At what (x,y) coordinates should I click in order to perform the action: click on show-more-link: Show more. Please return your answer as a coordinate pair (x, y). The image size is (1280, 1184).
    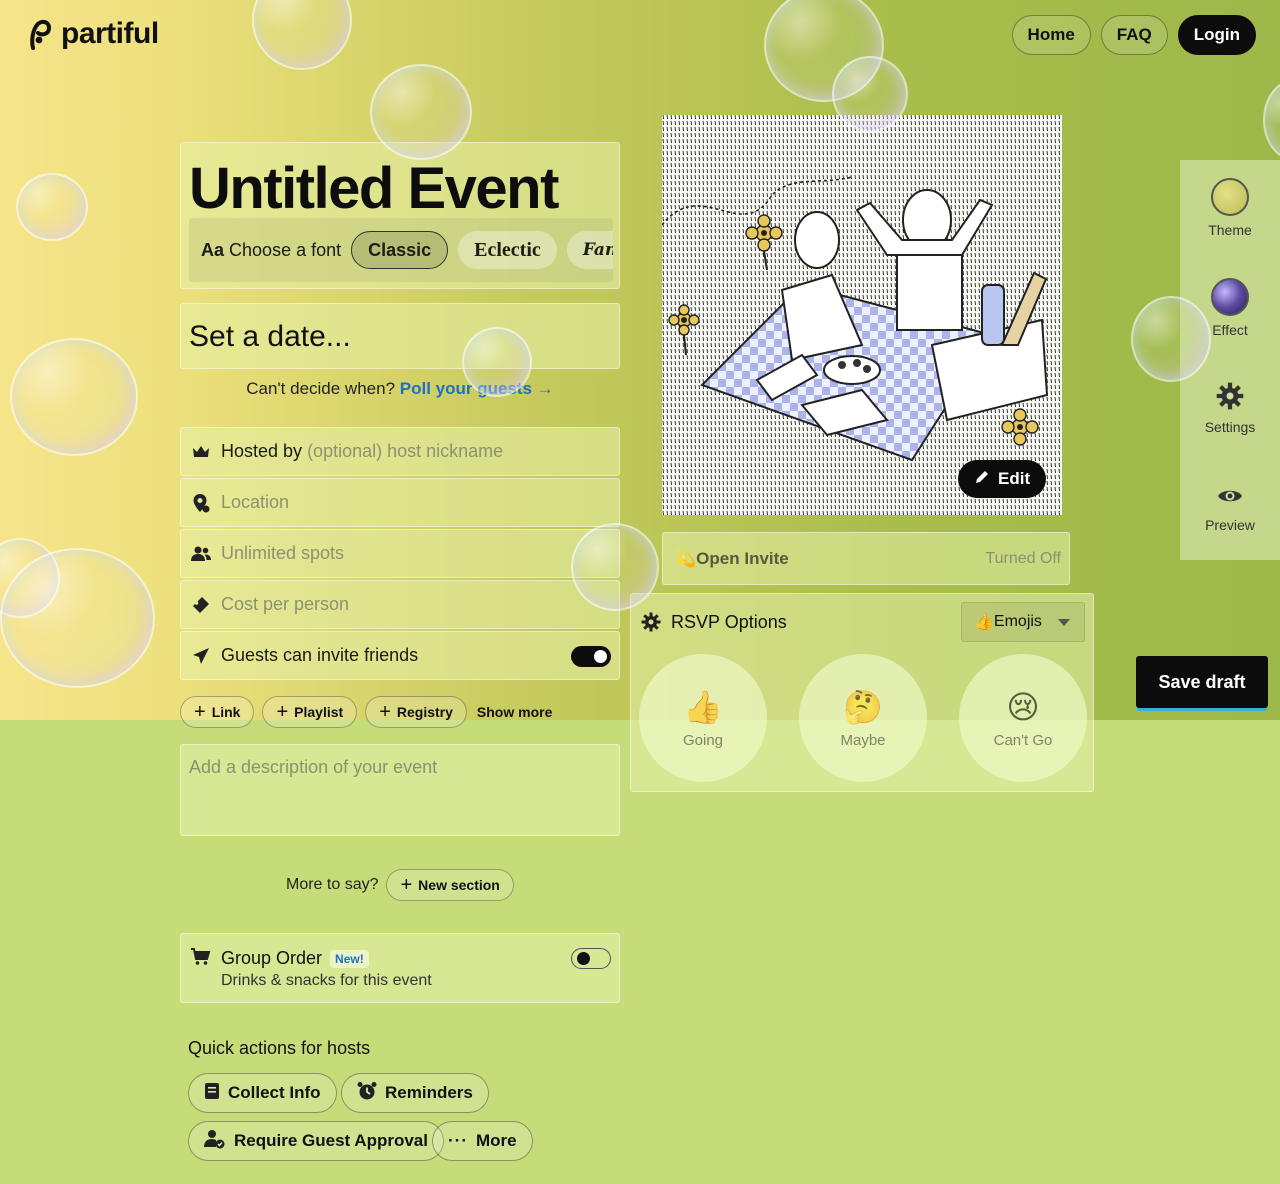
    Looking at the image, I should click on (514, 712).